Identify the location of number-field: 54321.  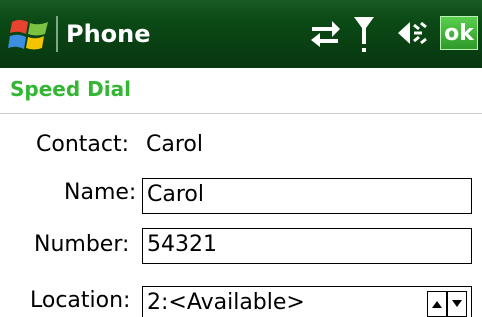
(307, 246).